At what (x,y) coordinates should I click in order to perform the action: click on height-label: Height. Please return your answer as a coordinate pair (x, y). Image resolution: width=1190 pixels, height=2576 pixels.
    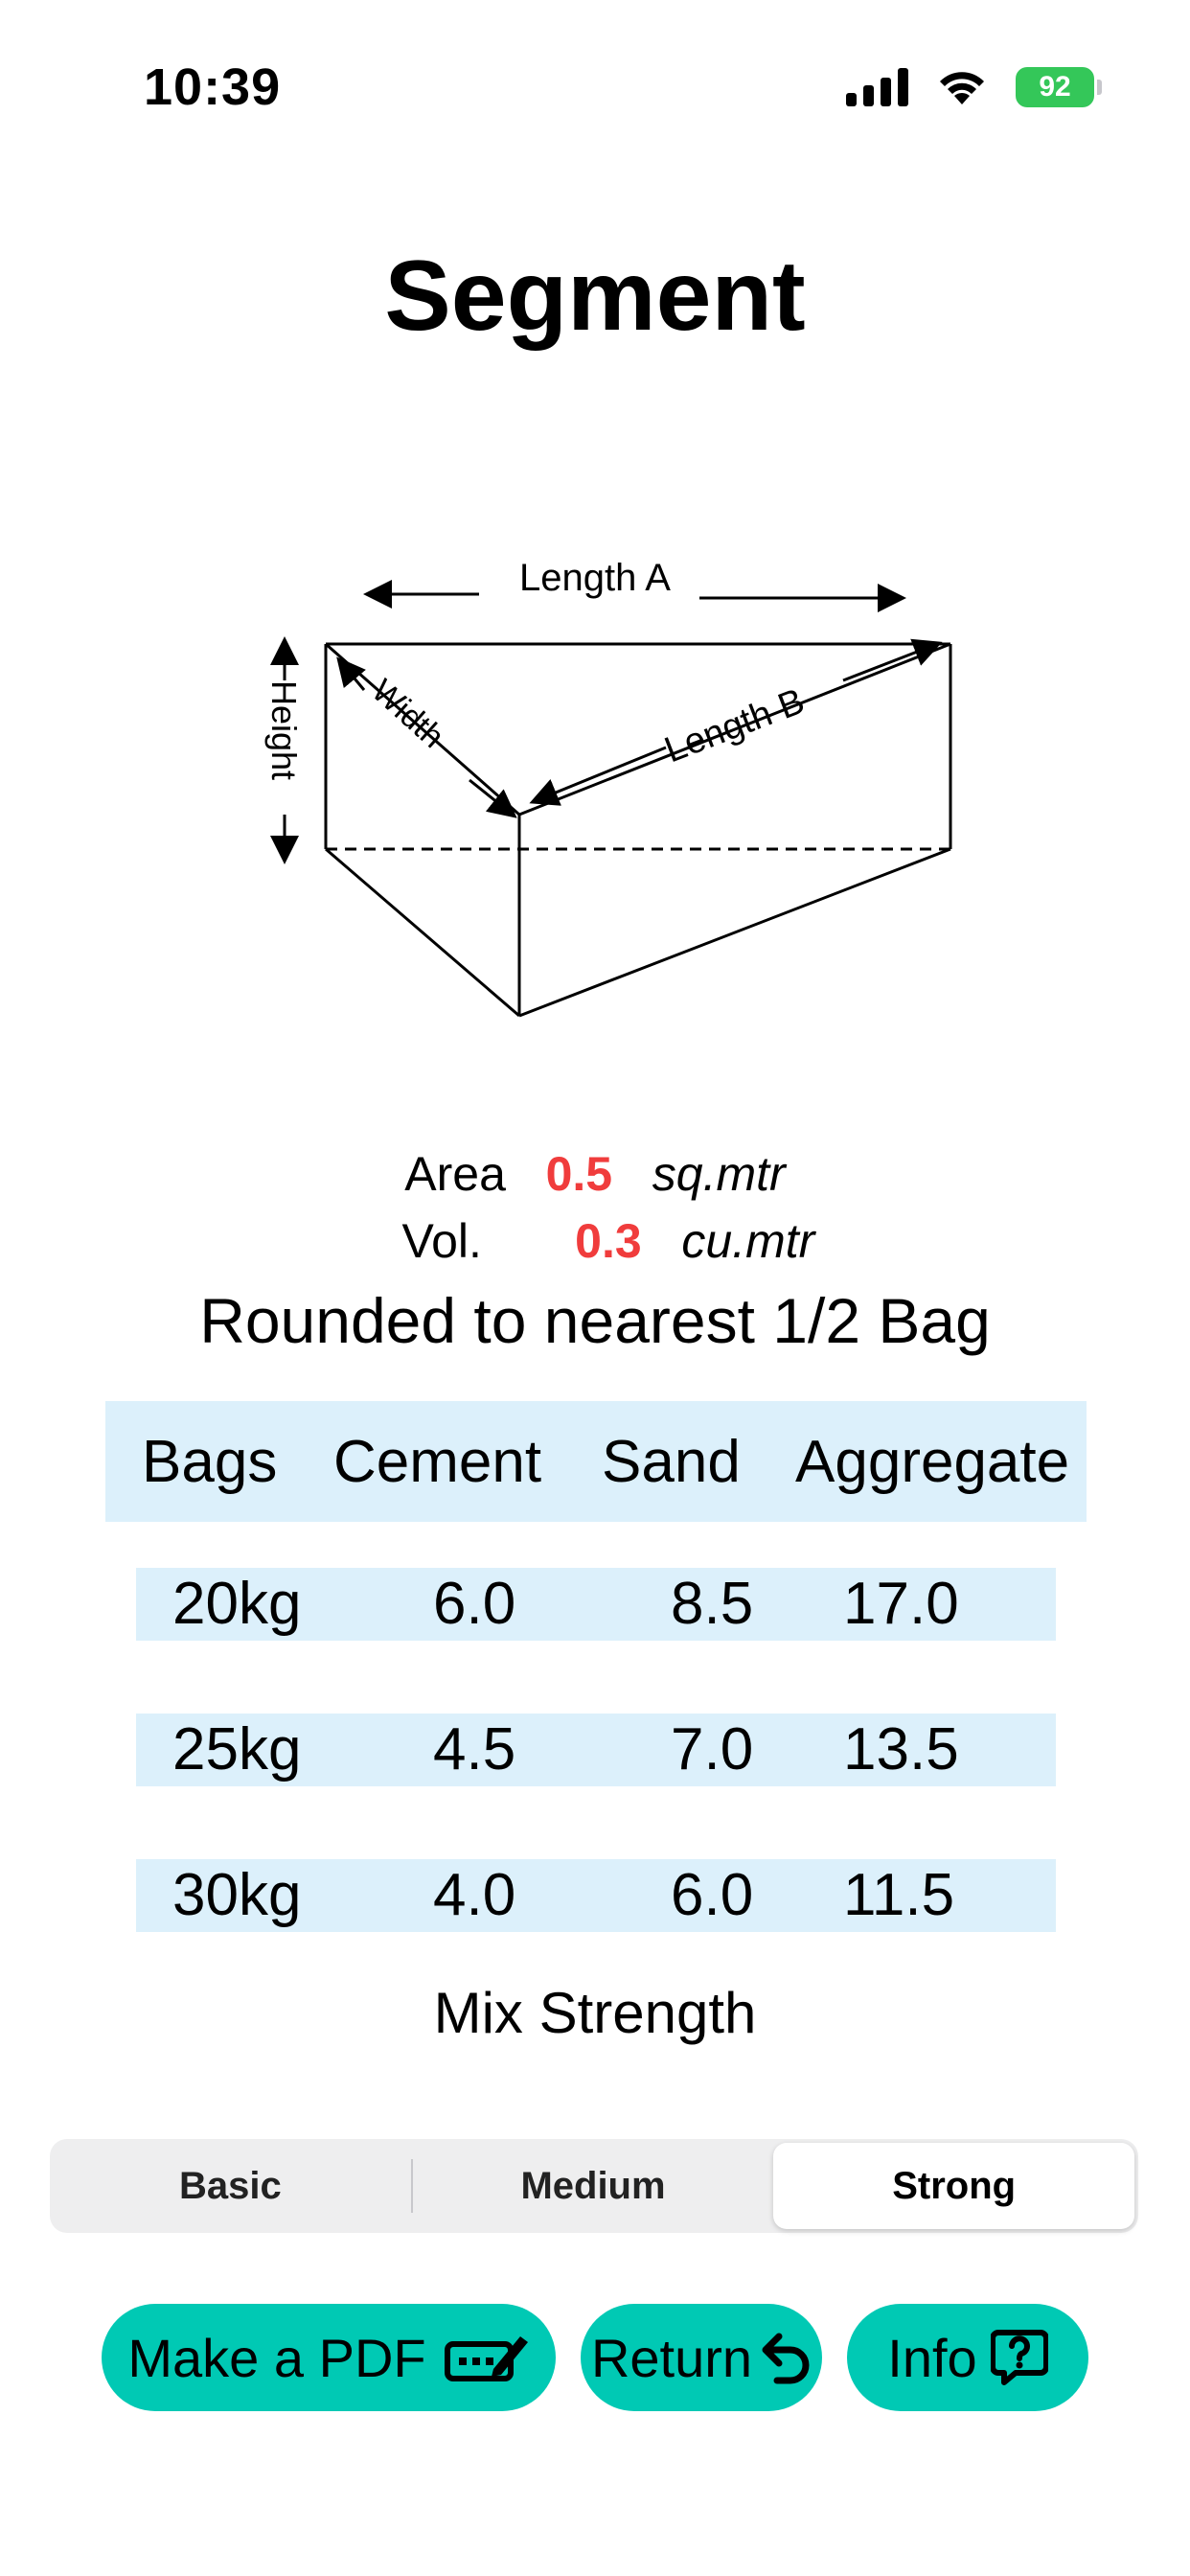
    Looking at the image, I should click on (284, 730).